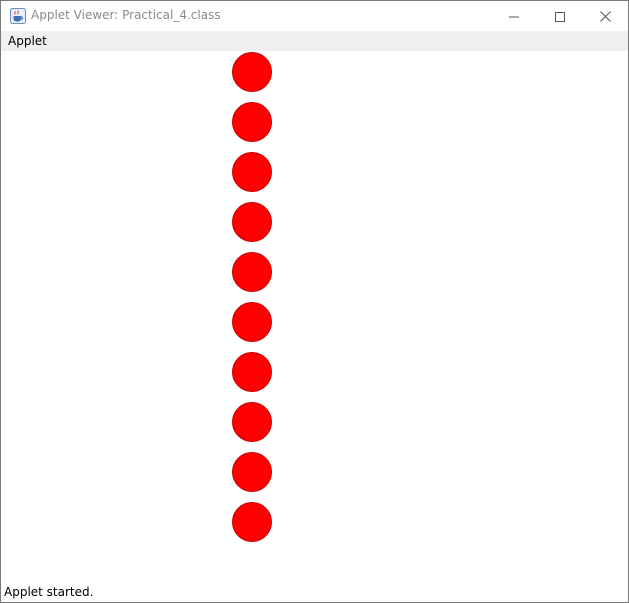 This screenshot has width=629, height=603. I want to click on minimize-button, so click(514, 16).